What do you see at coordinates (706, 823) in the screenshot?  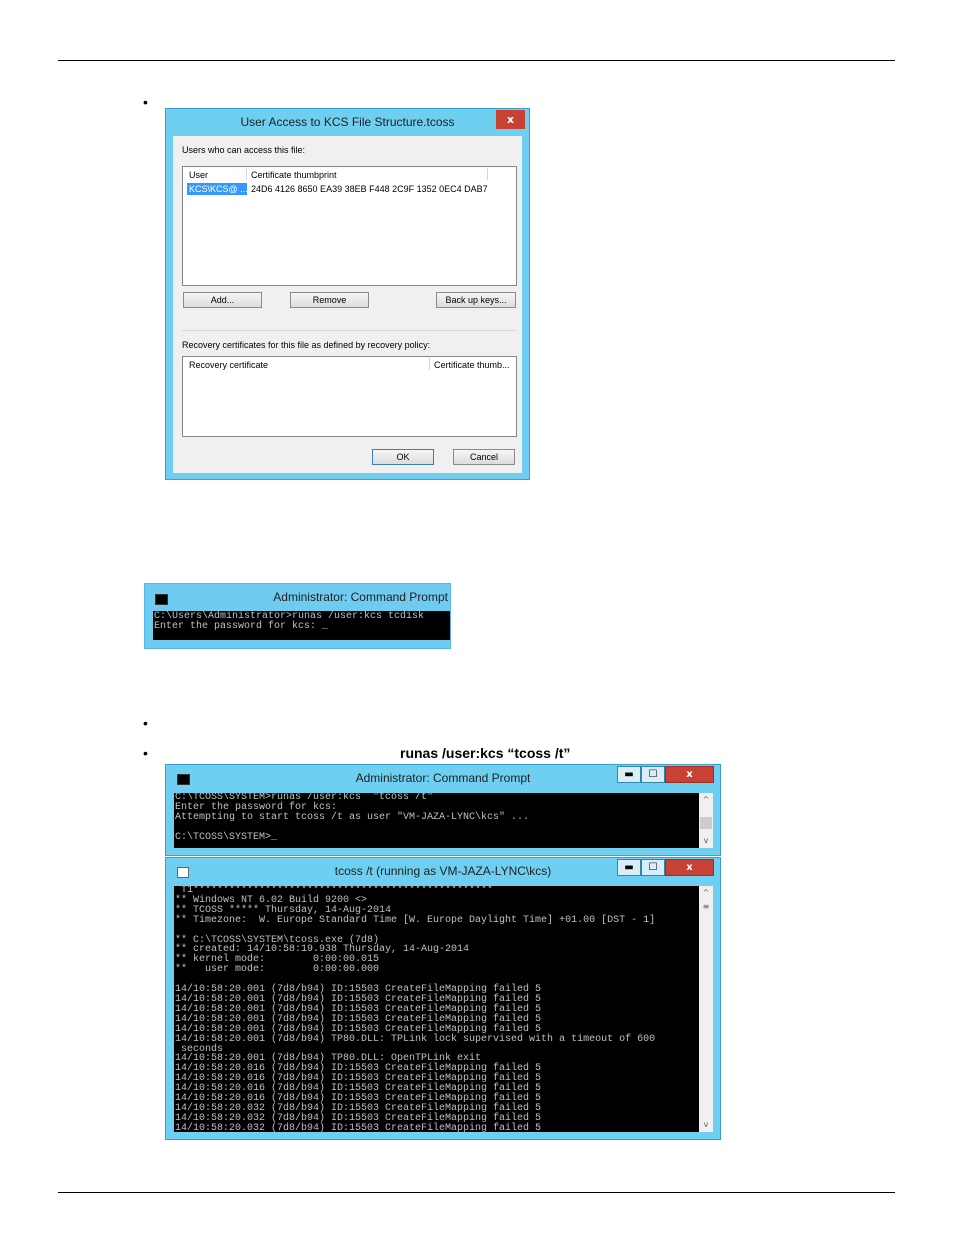 I see `scroll-thumb` at bounding box center [706, 823].